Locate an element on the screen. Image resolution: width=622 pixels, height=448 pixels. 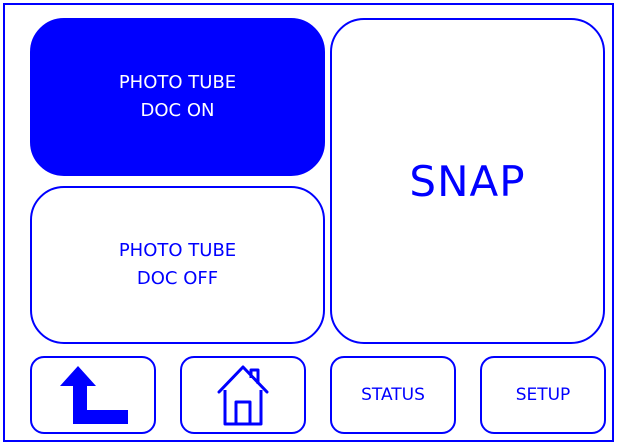
home-button is located at coordinates (243, 395).